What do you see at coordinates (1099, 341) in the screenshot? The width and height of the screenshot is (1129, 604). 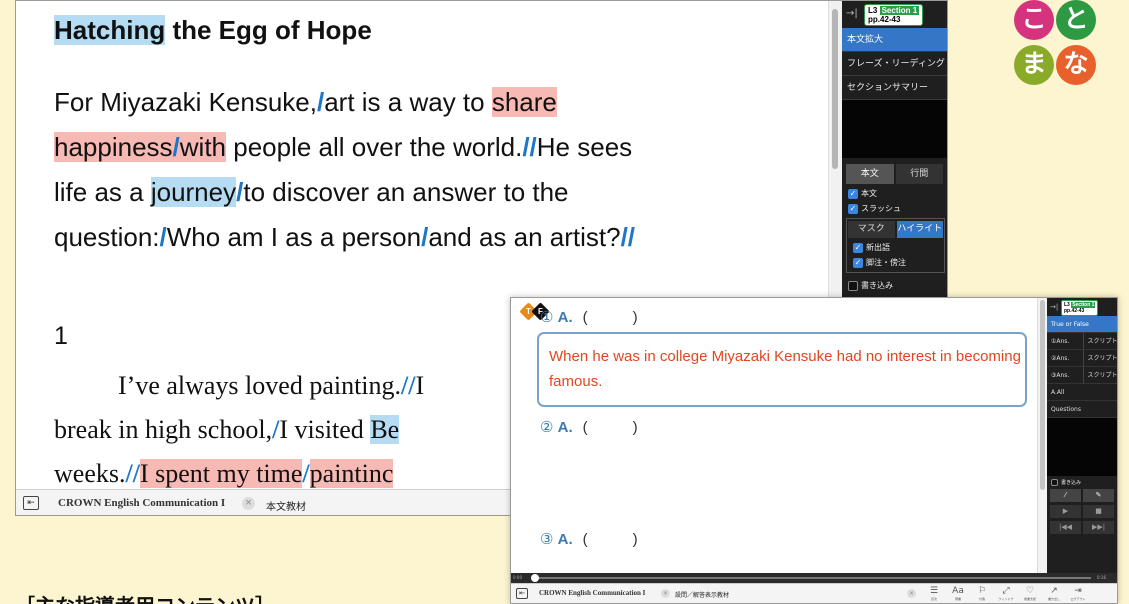 I see `script-1-button: スクリプト` at bounding box center [1099, 341].